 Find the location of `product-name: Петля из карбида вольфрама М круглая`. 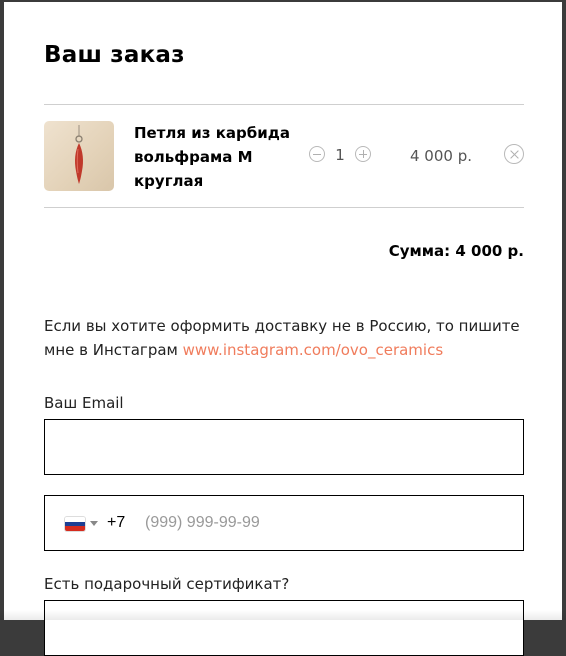

product-name: Петля из карбида вольфрама М круглая is located at coordinates (212, 157).